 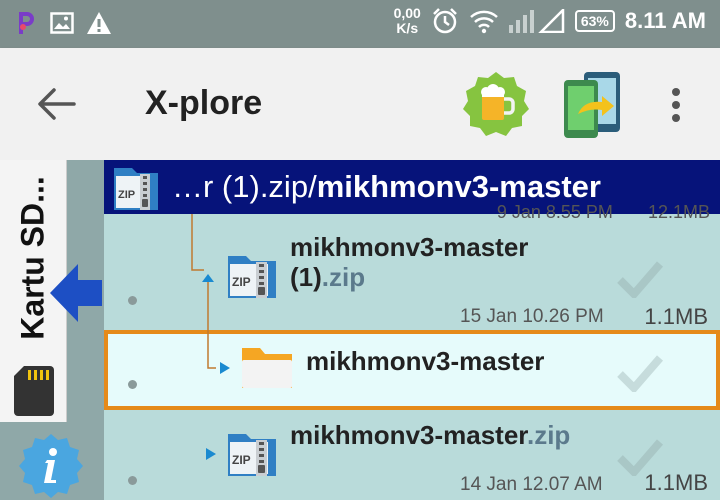 I want to click on network-speed: 0,00 K/s, so click(x=407, y=21).